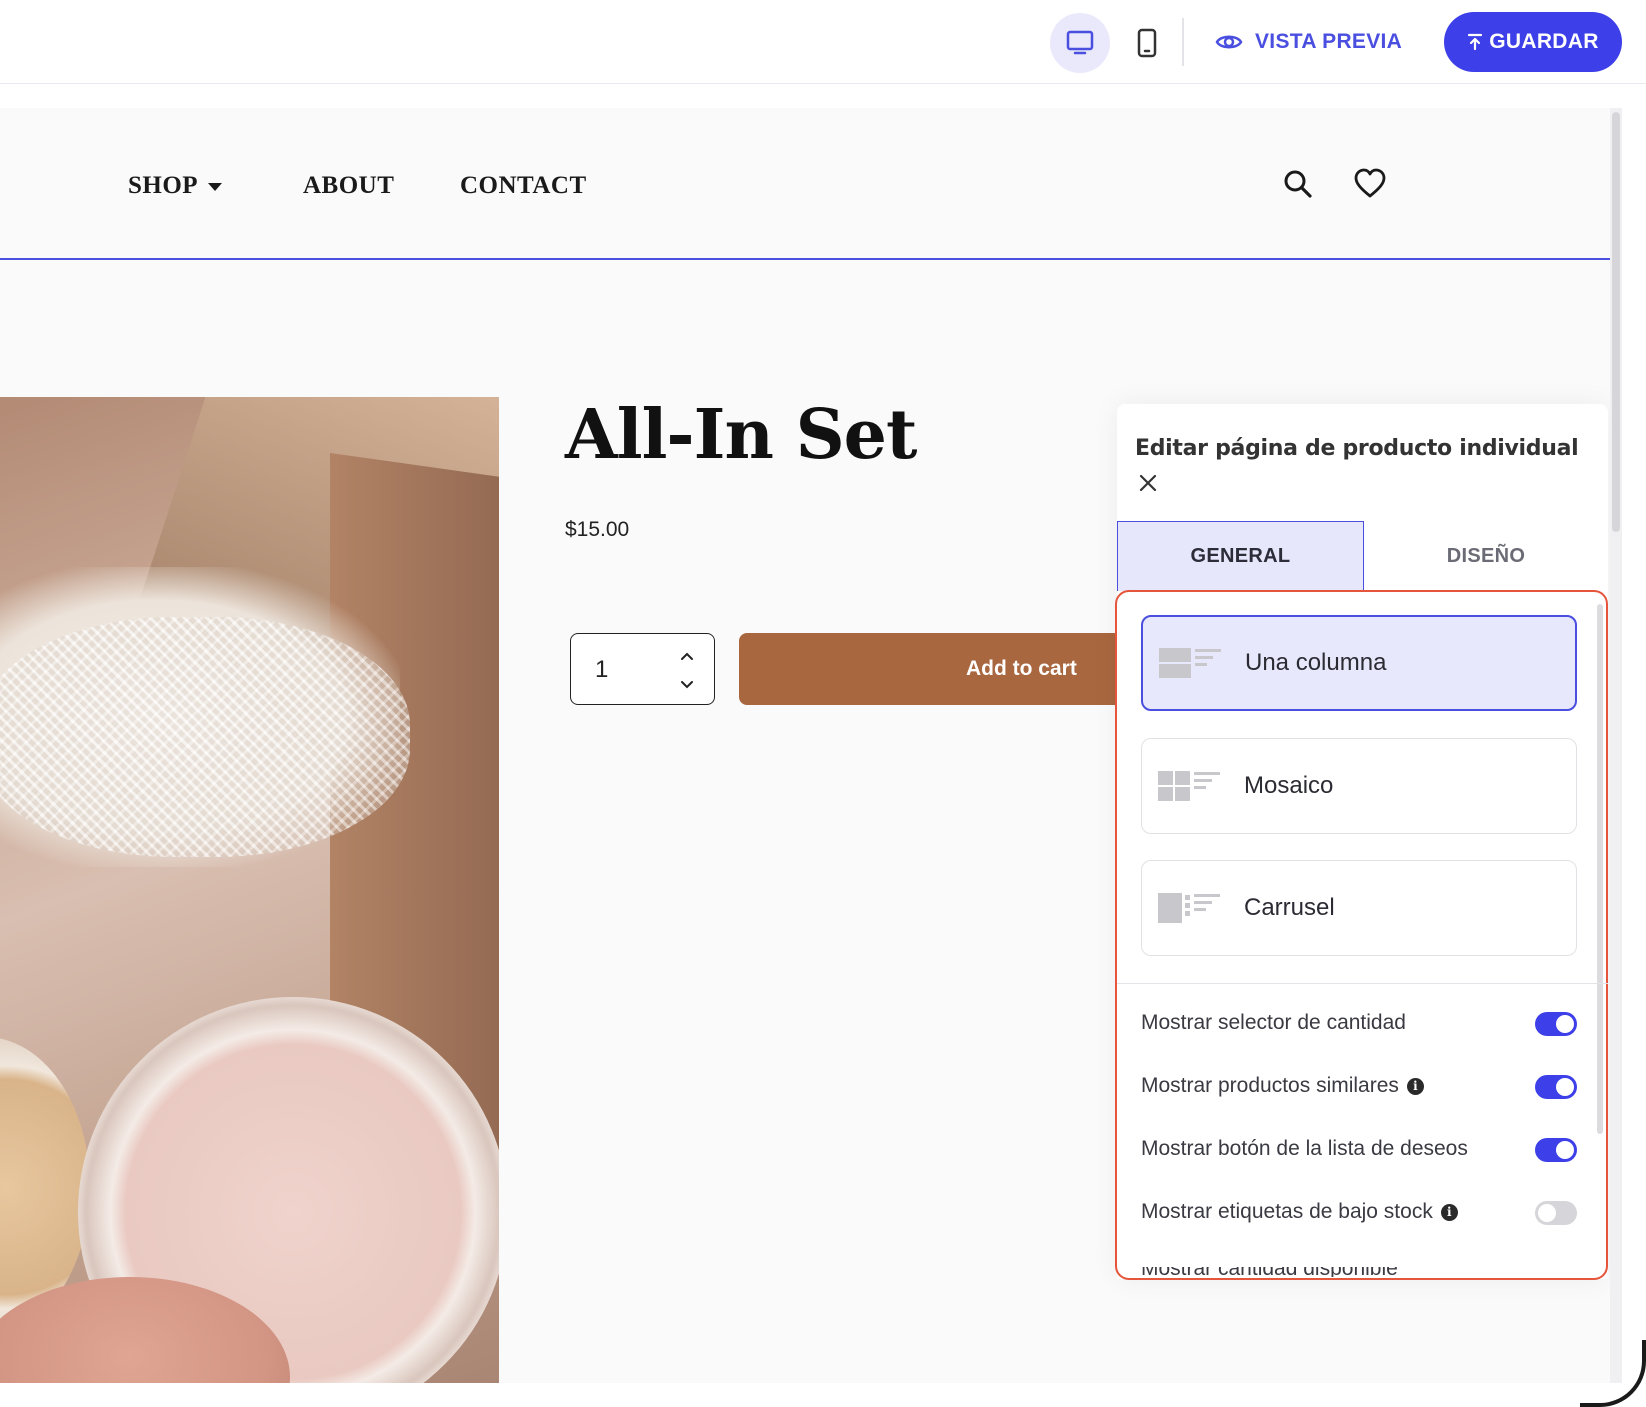  What do you see at coordinates (823, 42) in the screenshot?
I see `editor-toolbar: VISTA PREVIA GUARDAR` at bounding box center [823, 42].